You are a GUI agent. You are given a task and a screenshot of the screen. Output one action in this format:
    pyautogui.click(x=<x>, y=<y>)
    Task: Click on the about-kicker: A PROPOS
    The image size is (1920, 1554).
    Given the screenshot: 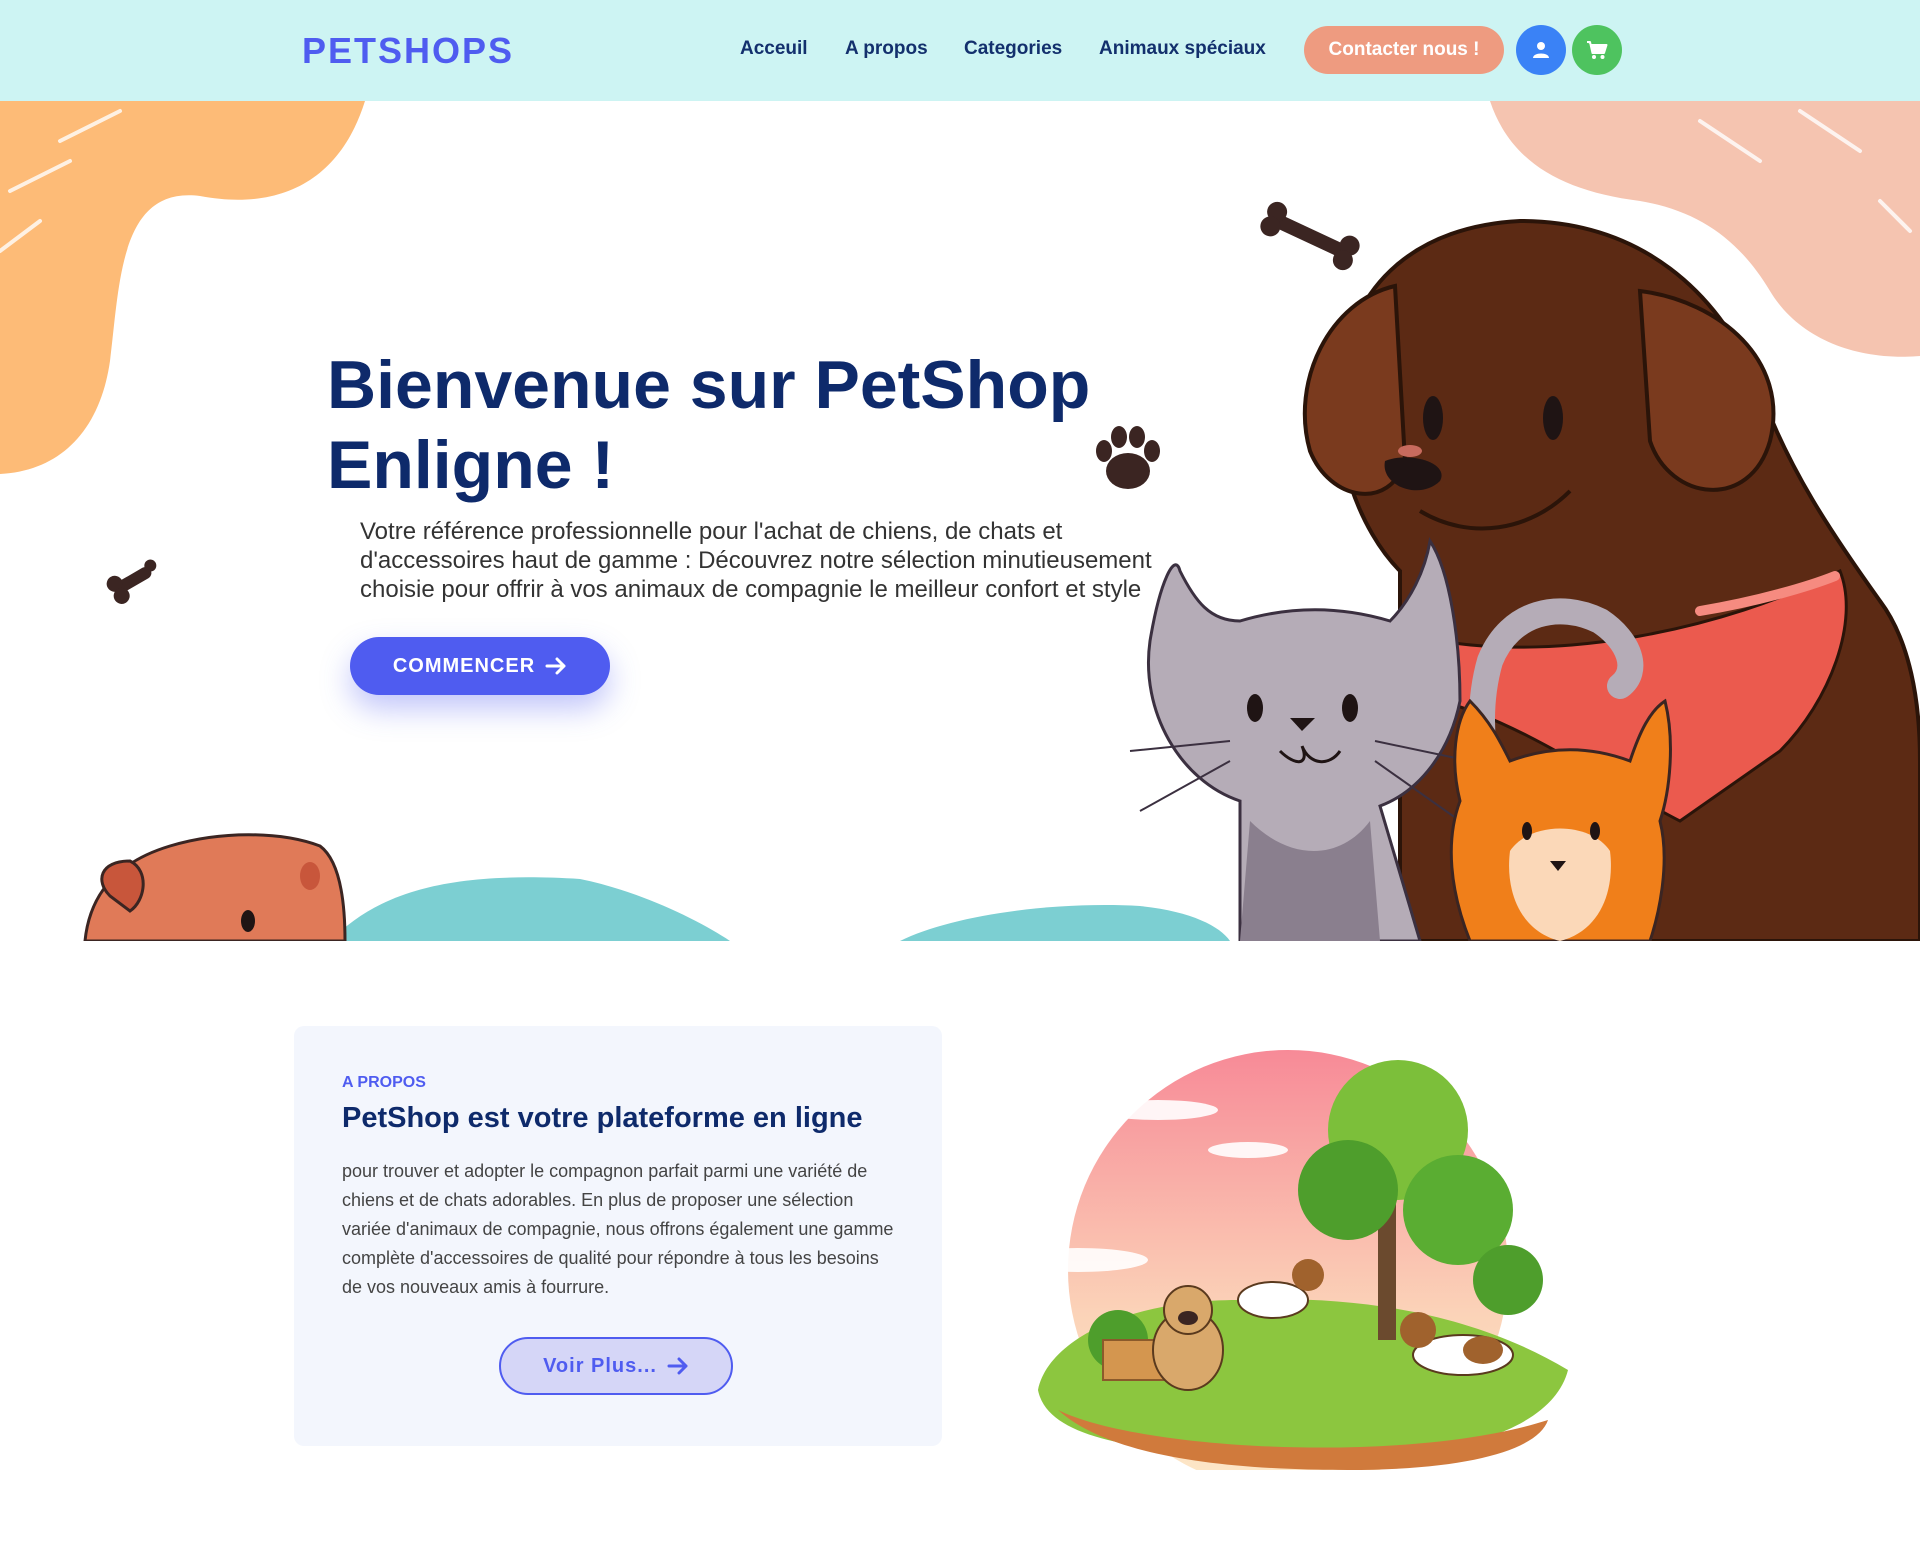 What is the action you would take?
    pyautogui.click(x=384, y=1082)
    